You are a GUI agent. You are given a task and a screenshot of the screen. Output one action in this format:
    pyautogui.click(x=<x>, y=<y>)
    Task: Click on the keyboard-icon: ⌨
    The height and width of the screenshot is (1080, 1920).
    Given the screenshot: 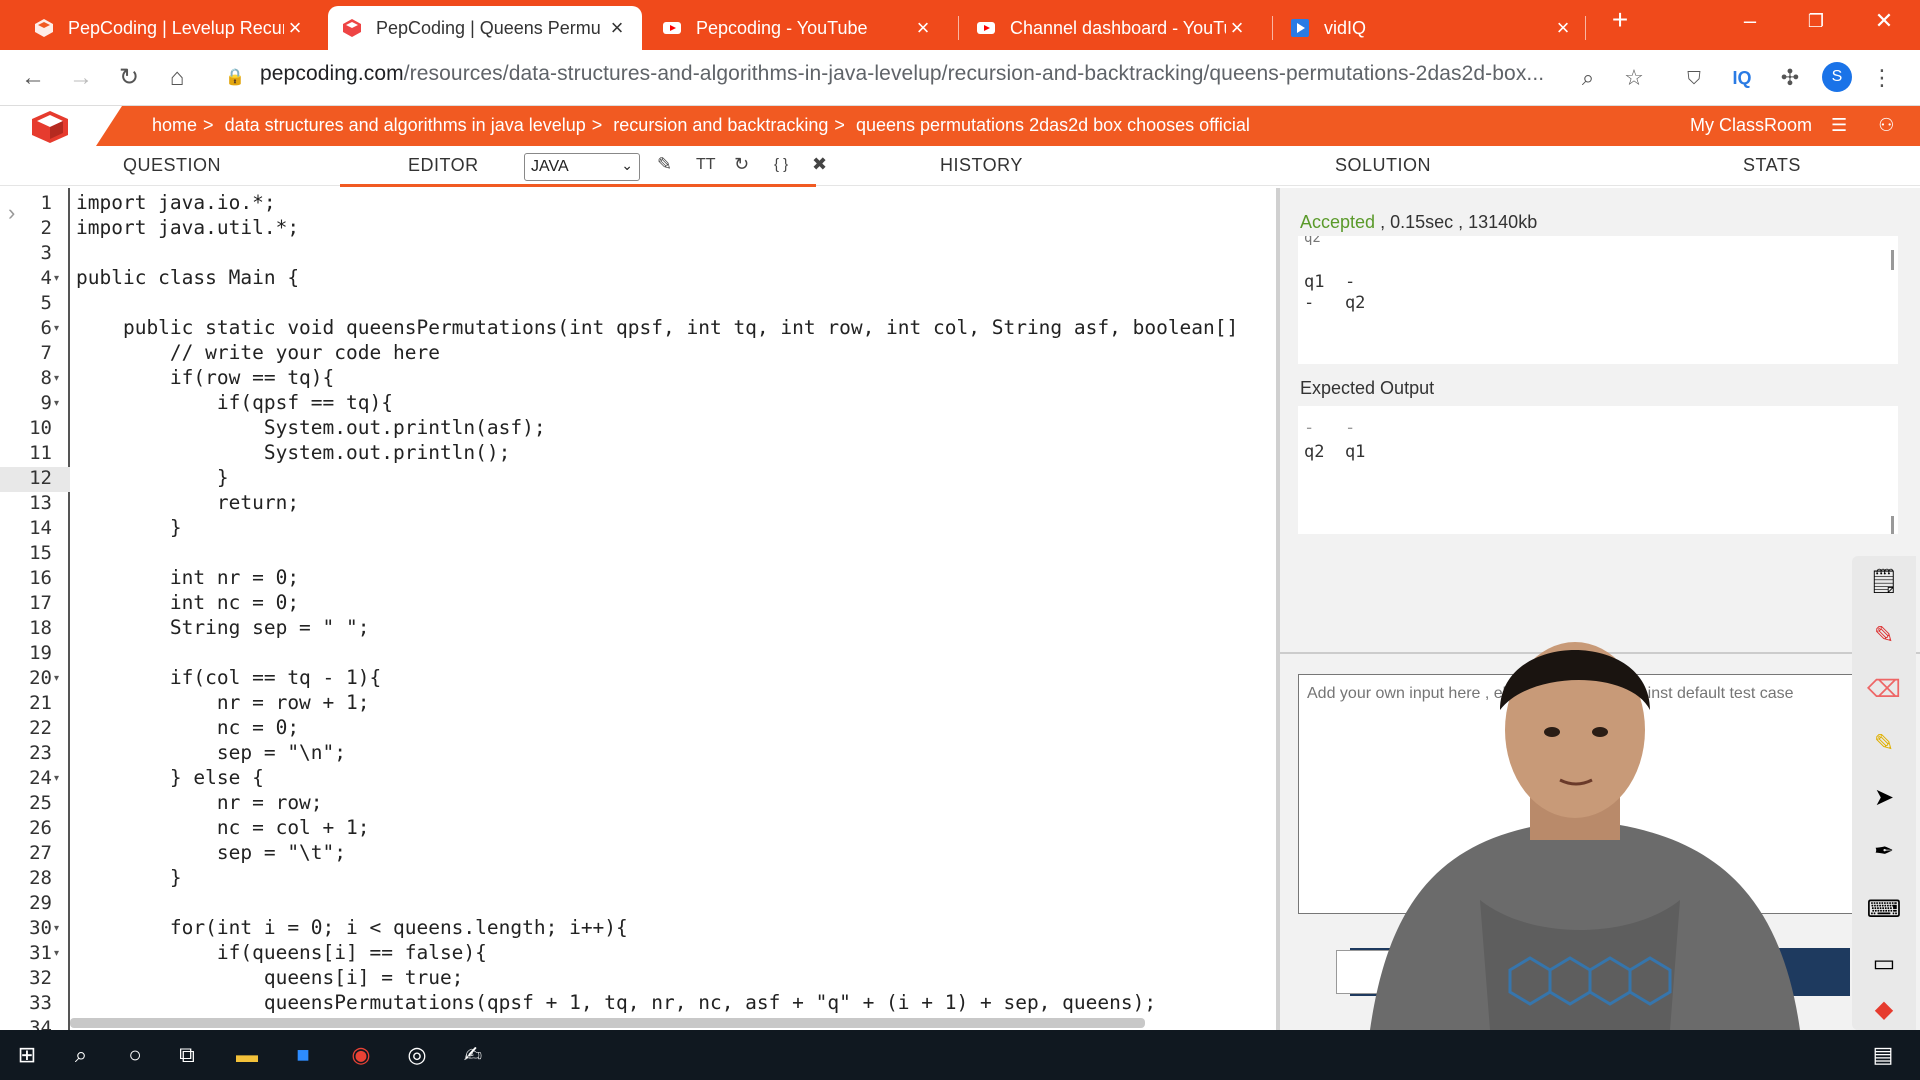 What is the action you would take?
    pyautogui.click(x=1884, y=910)
    